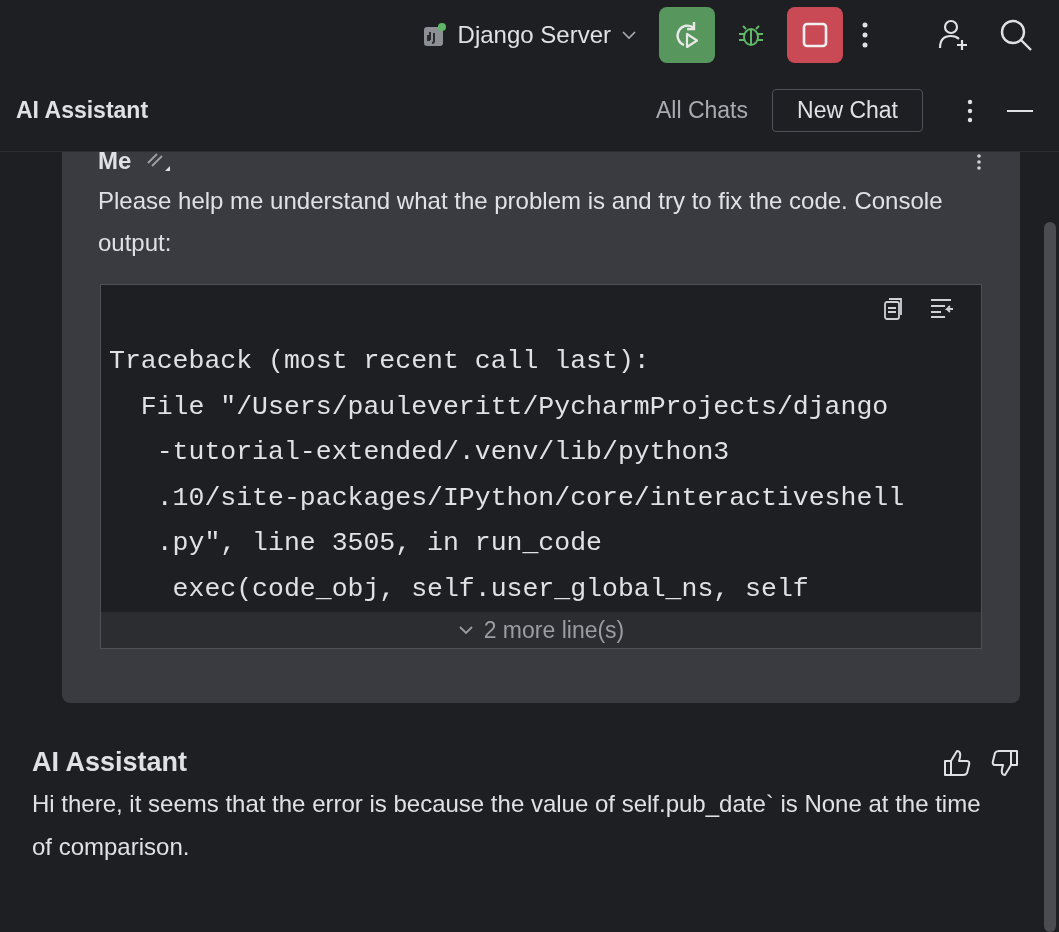 This screenshot has height=932, width=1059. I want to click on message-author: AI Assistant, so click(110, 762).